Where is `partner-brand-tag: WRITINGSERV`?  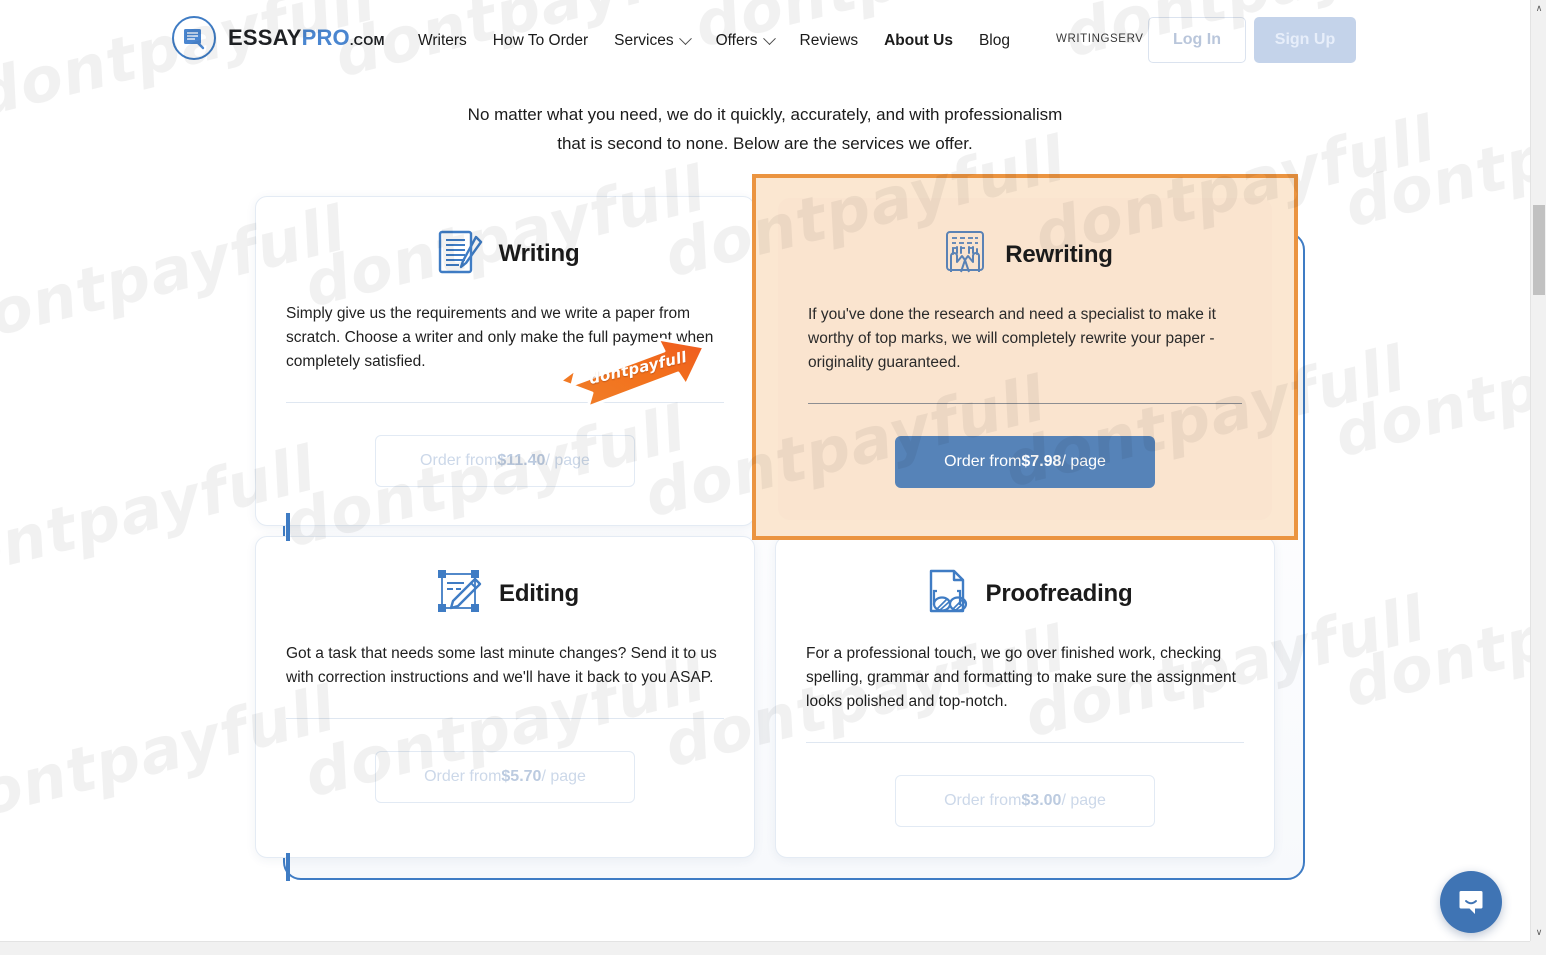
partner-brand-tag: WRITINGSERV is located at coordinates (1100, 39).